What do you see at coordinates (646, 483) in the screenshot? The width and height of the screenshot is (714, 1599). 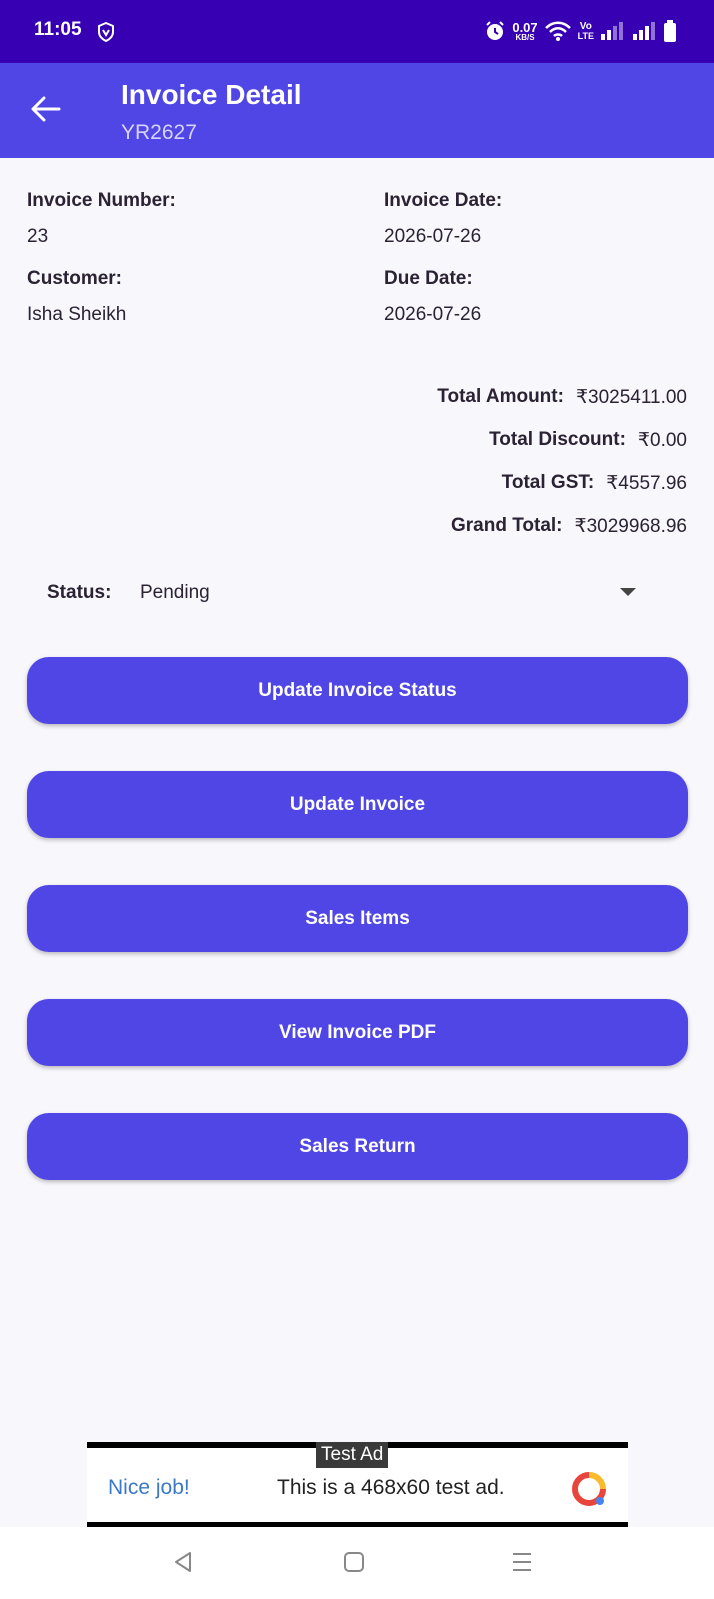 I see `total-gst-value: ₹4557.96` at bounding box center [646, 483].